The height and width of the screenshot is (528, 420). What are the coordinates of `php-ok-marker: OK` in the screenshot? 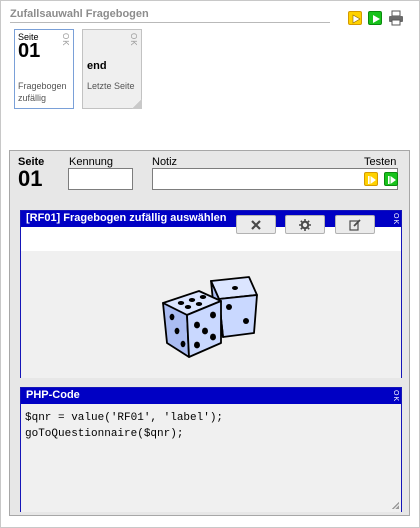 It's located at (395, 396).